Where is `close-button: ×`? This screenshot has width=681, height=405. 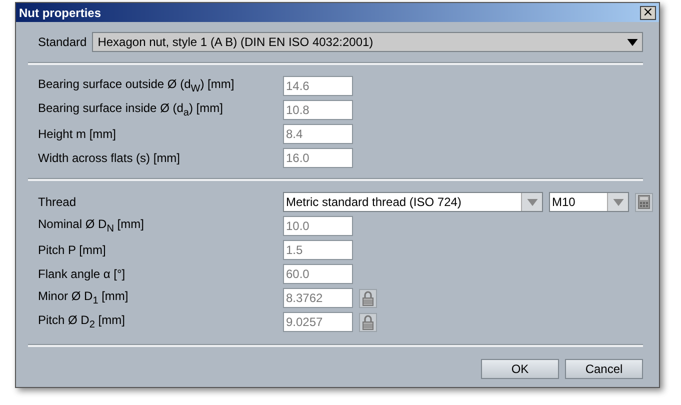
close-button: × is located at coordinates (648, 13).